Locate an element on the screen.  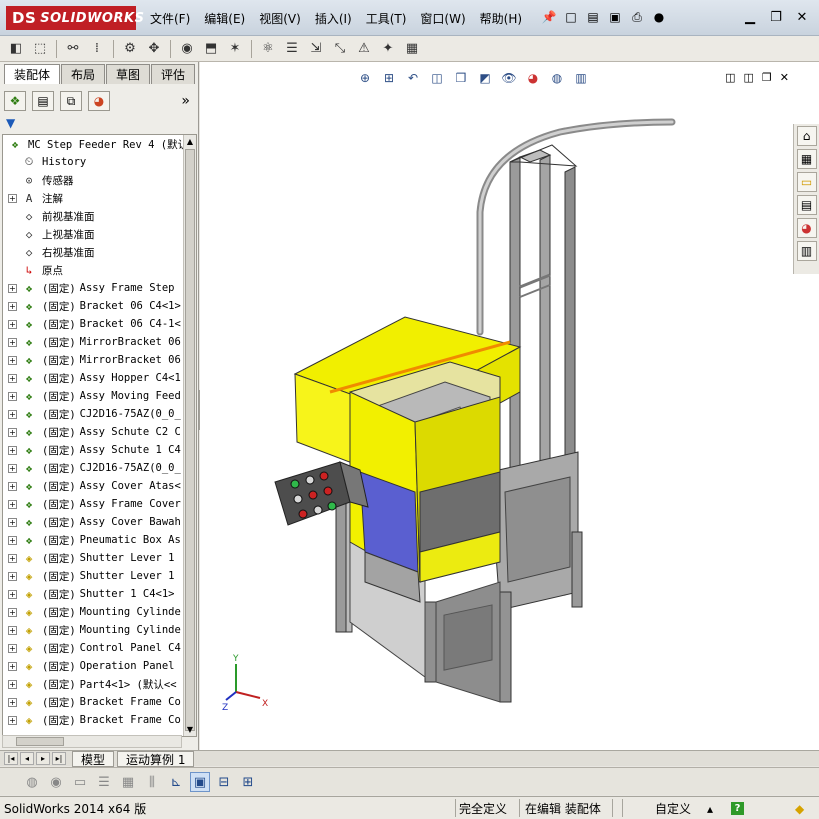
new-motion-study-icon: ⚛ is located at coordinates (268, 49).